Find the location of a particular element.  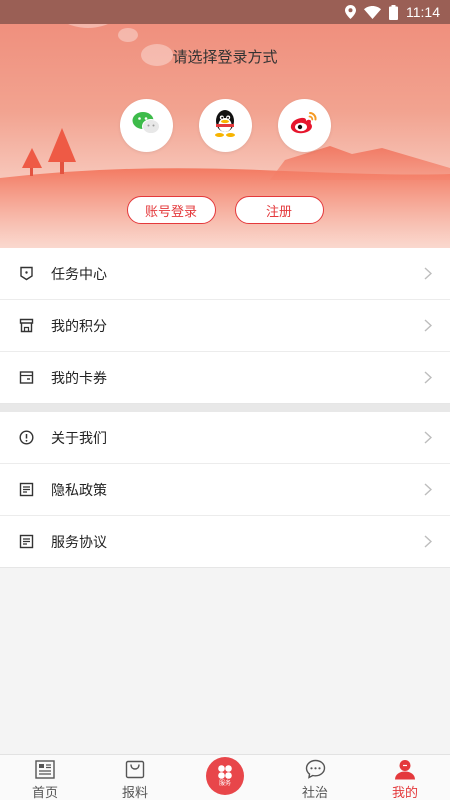

battery-icon is located at coordinates (393, 12).